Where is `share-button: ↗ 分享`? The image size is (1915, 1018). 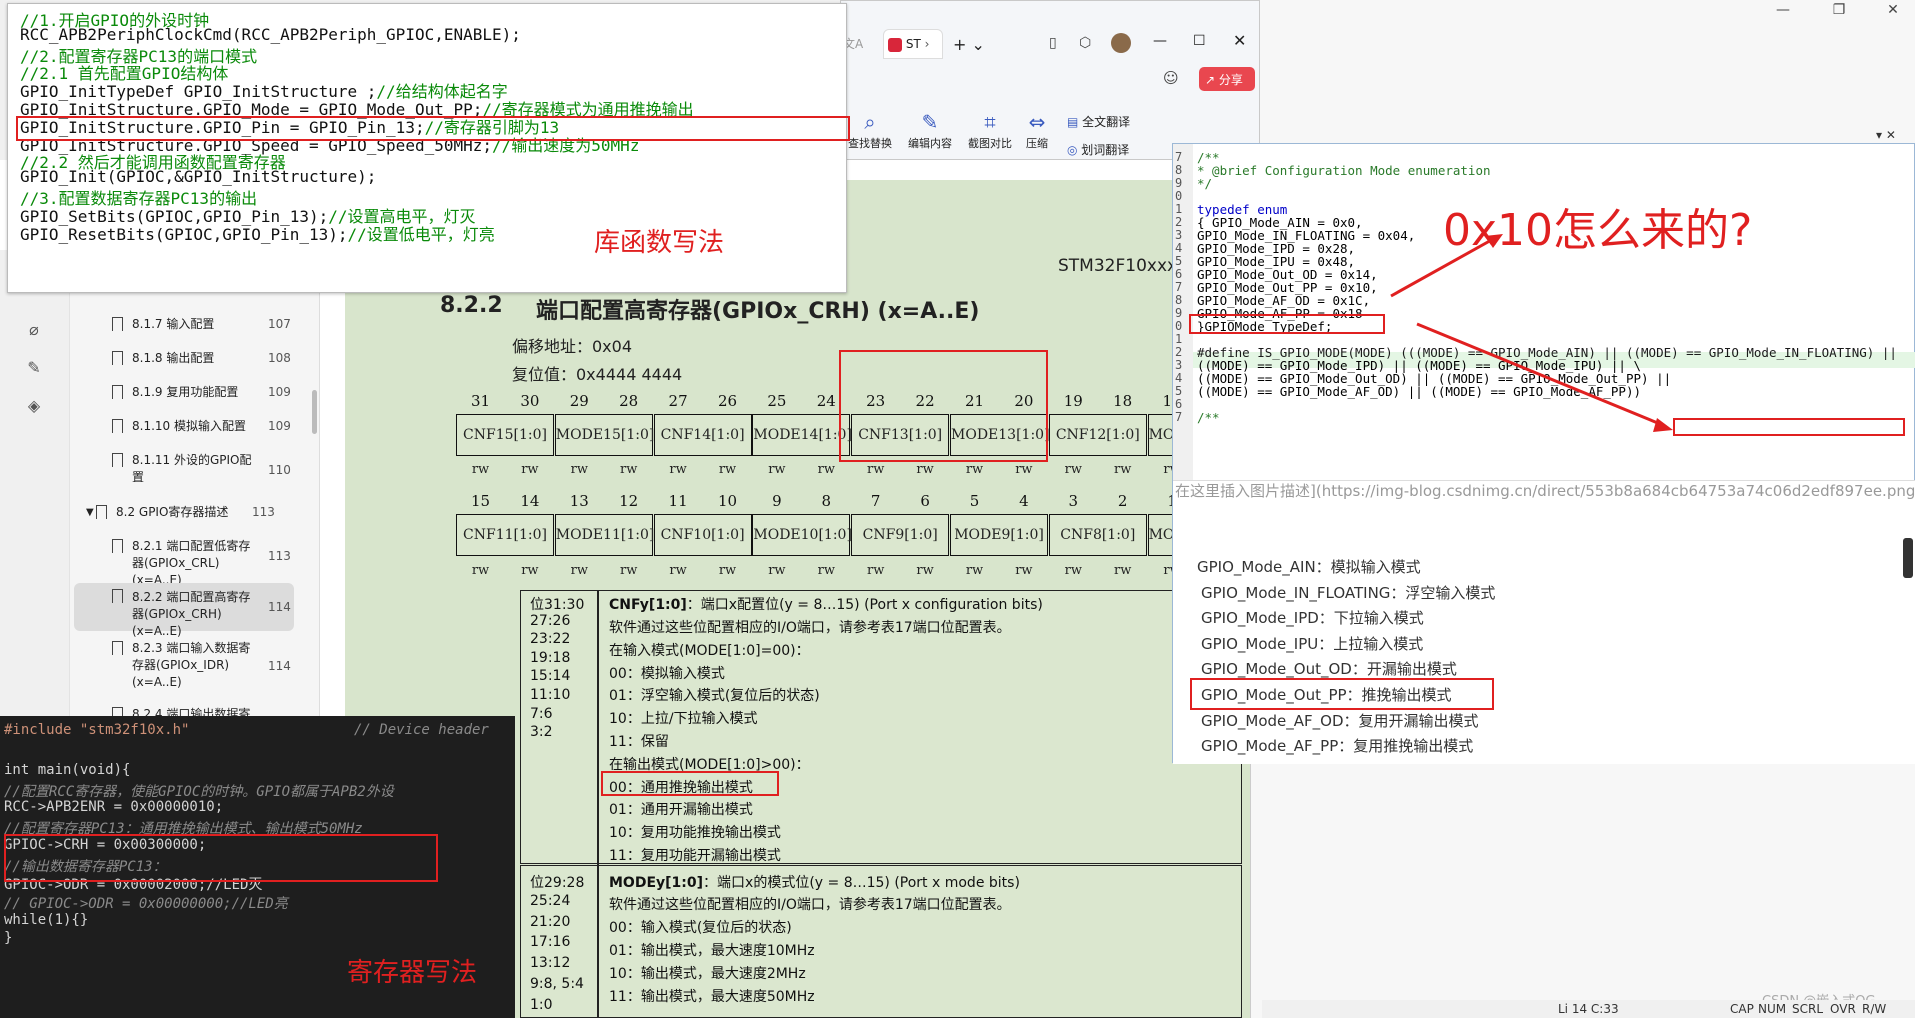 share-button: ↗ 分享 is located at coordinates (1227, 79).